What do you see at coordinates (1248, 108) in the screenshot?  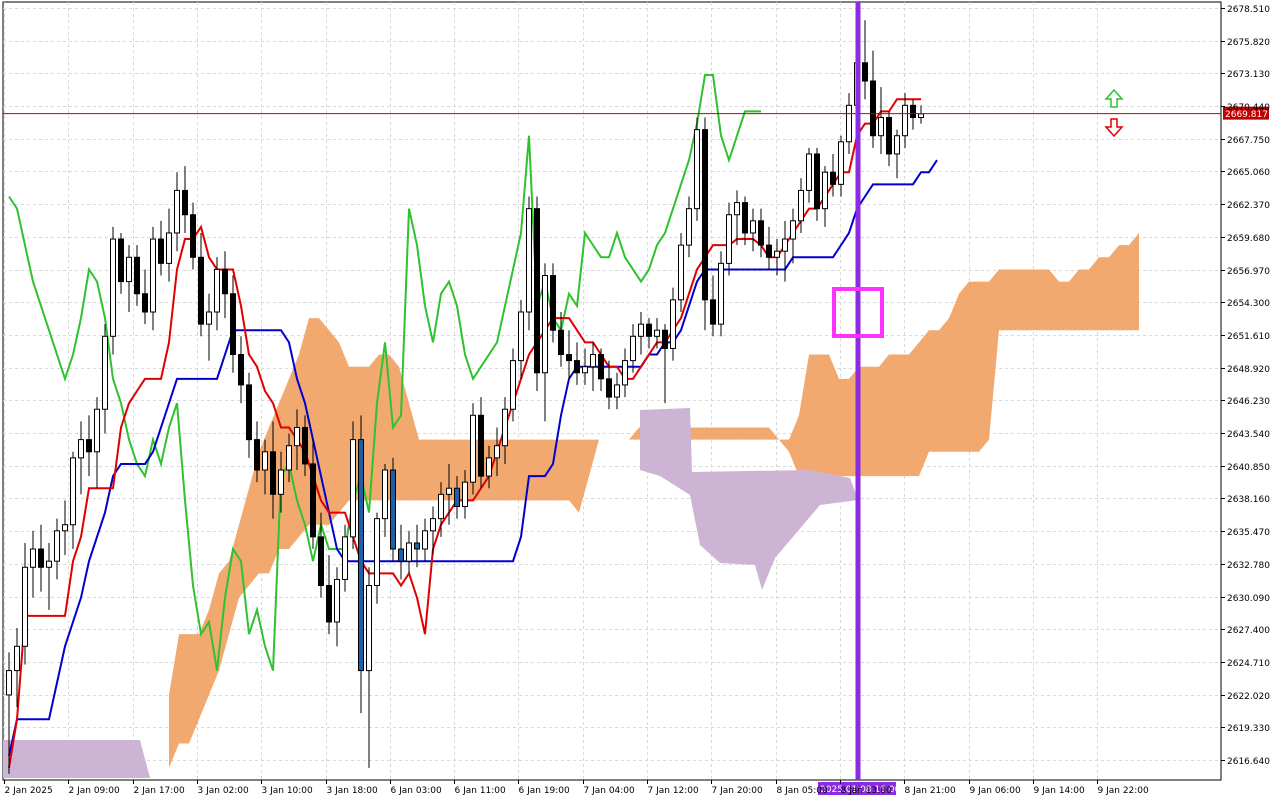 I see `y-tick-label: 2670.440` at bounding box center [1248, 108].